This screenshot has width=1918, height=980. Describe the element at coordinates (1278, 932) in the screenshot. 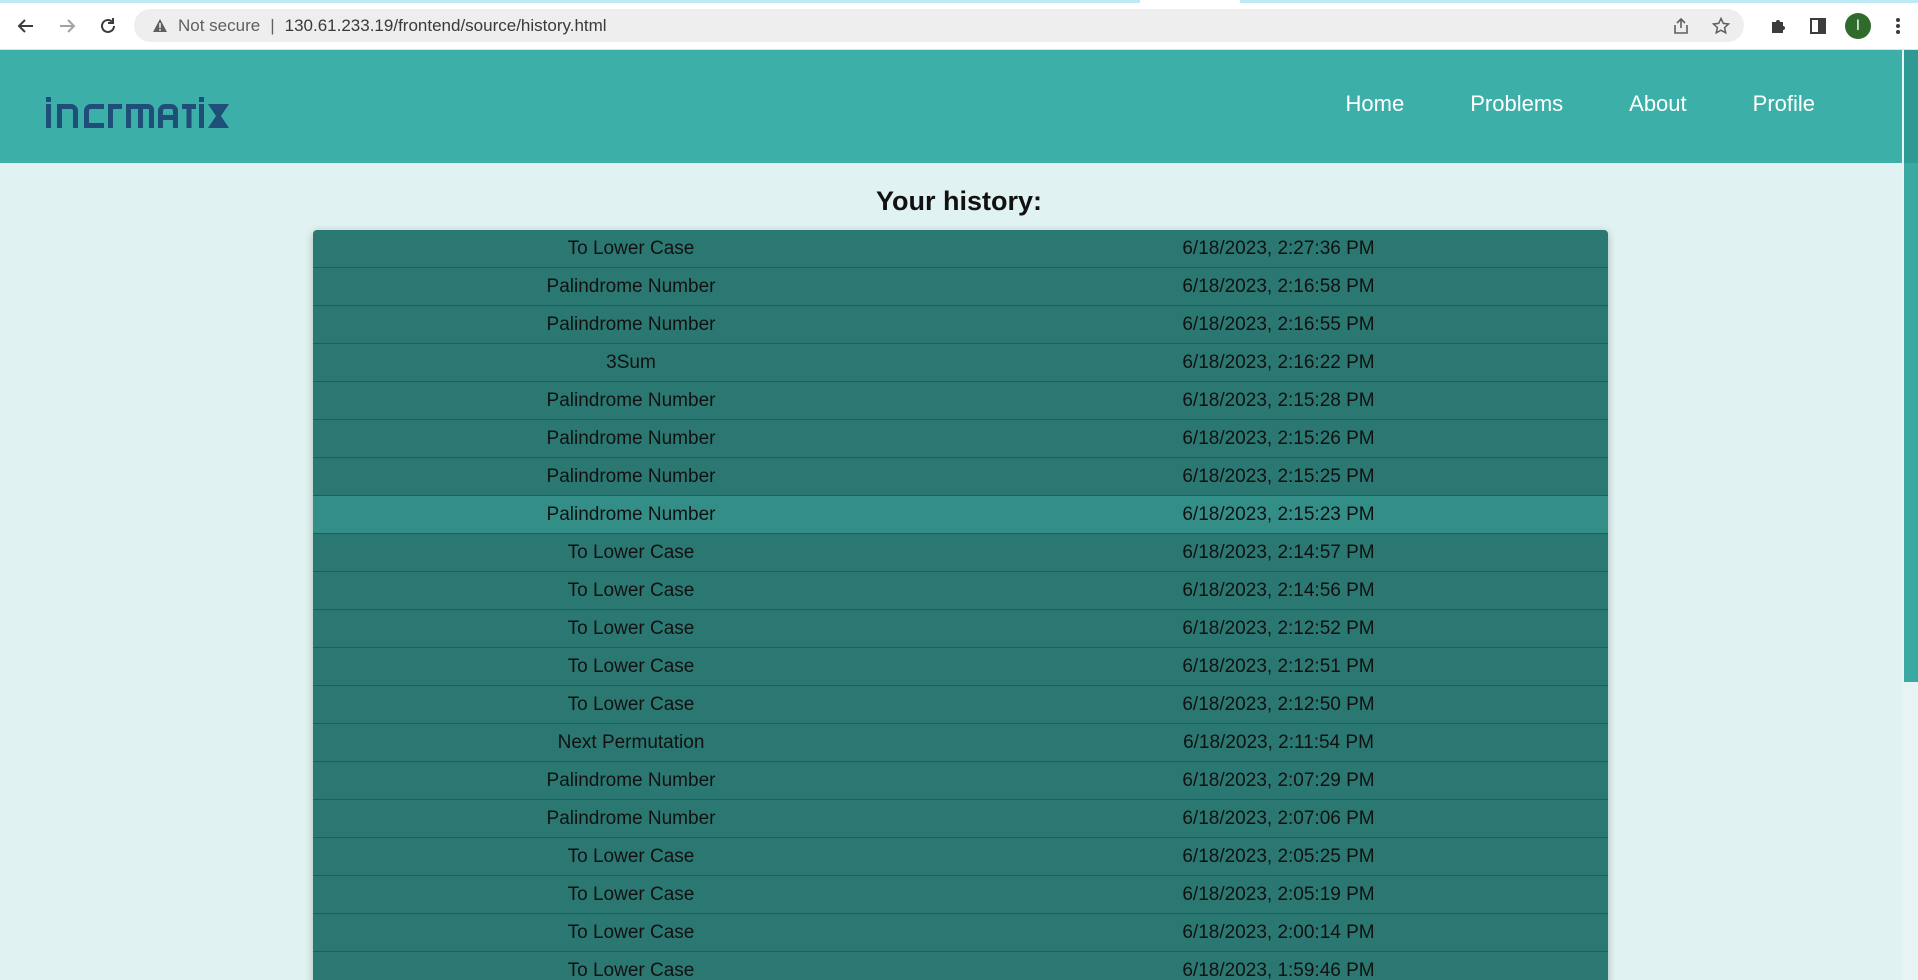

I see `history-timestamp: 6/18/2023, 2:00:14 PM` at that location.